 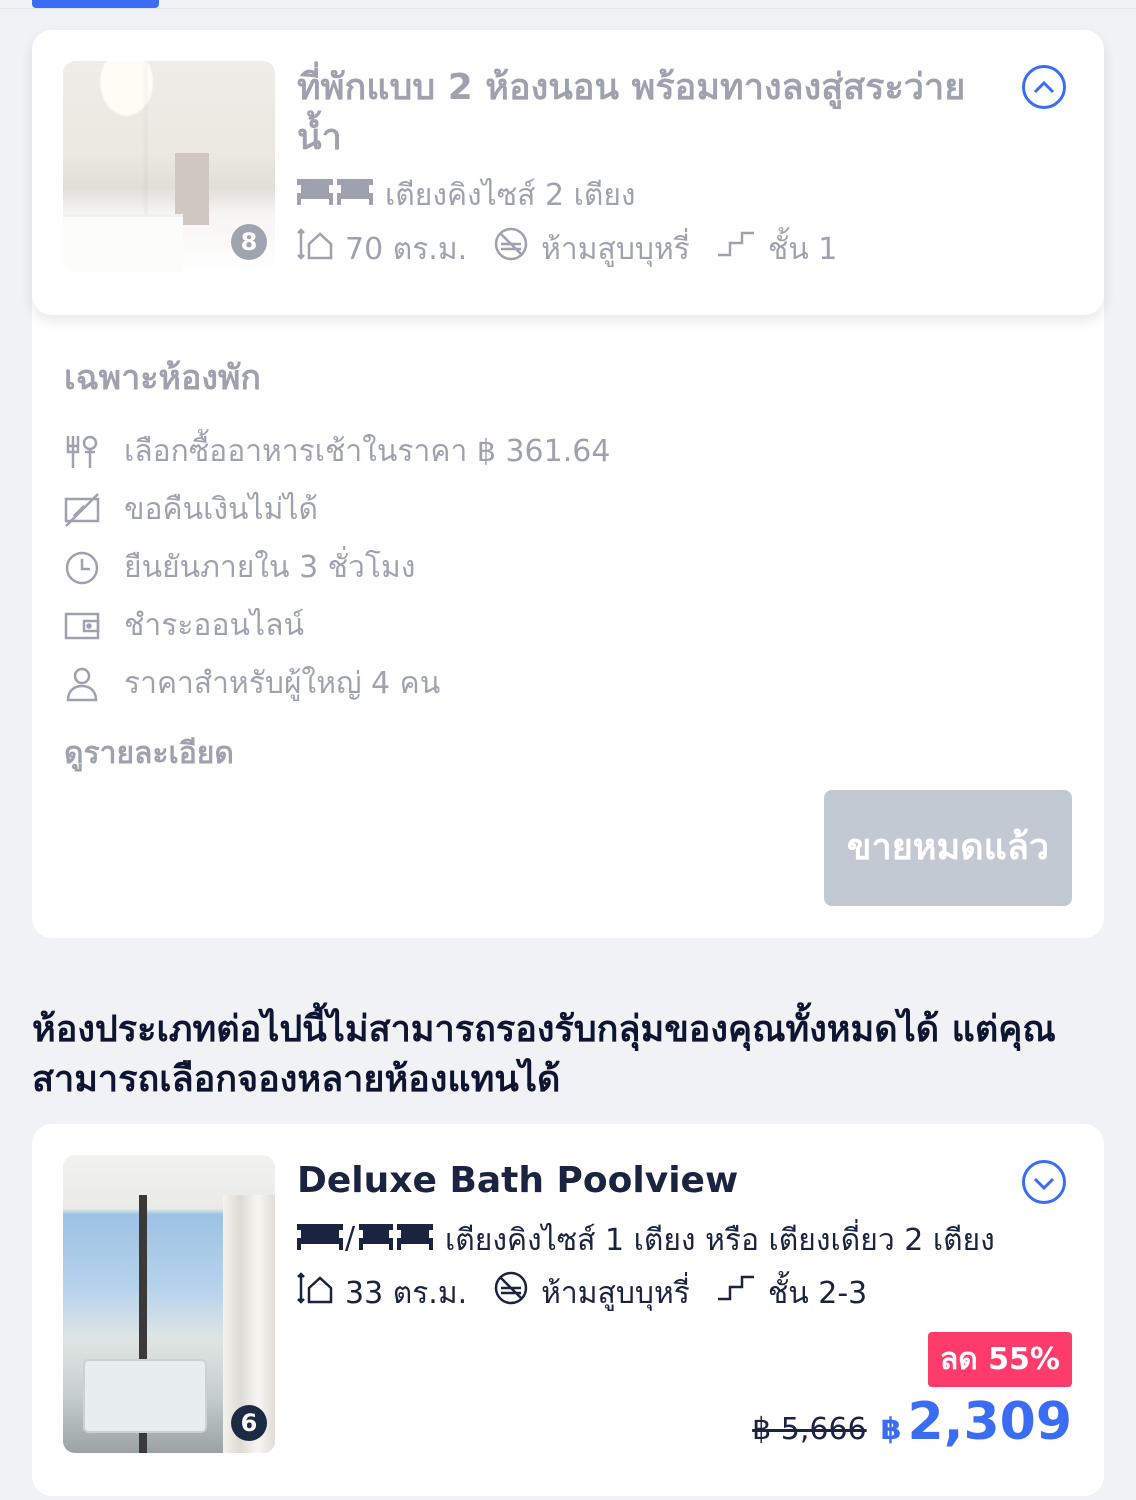 I want to click on photo-count-badge: 6, so click(x=249, y=1423).